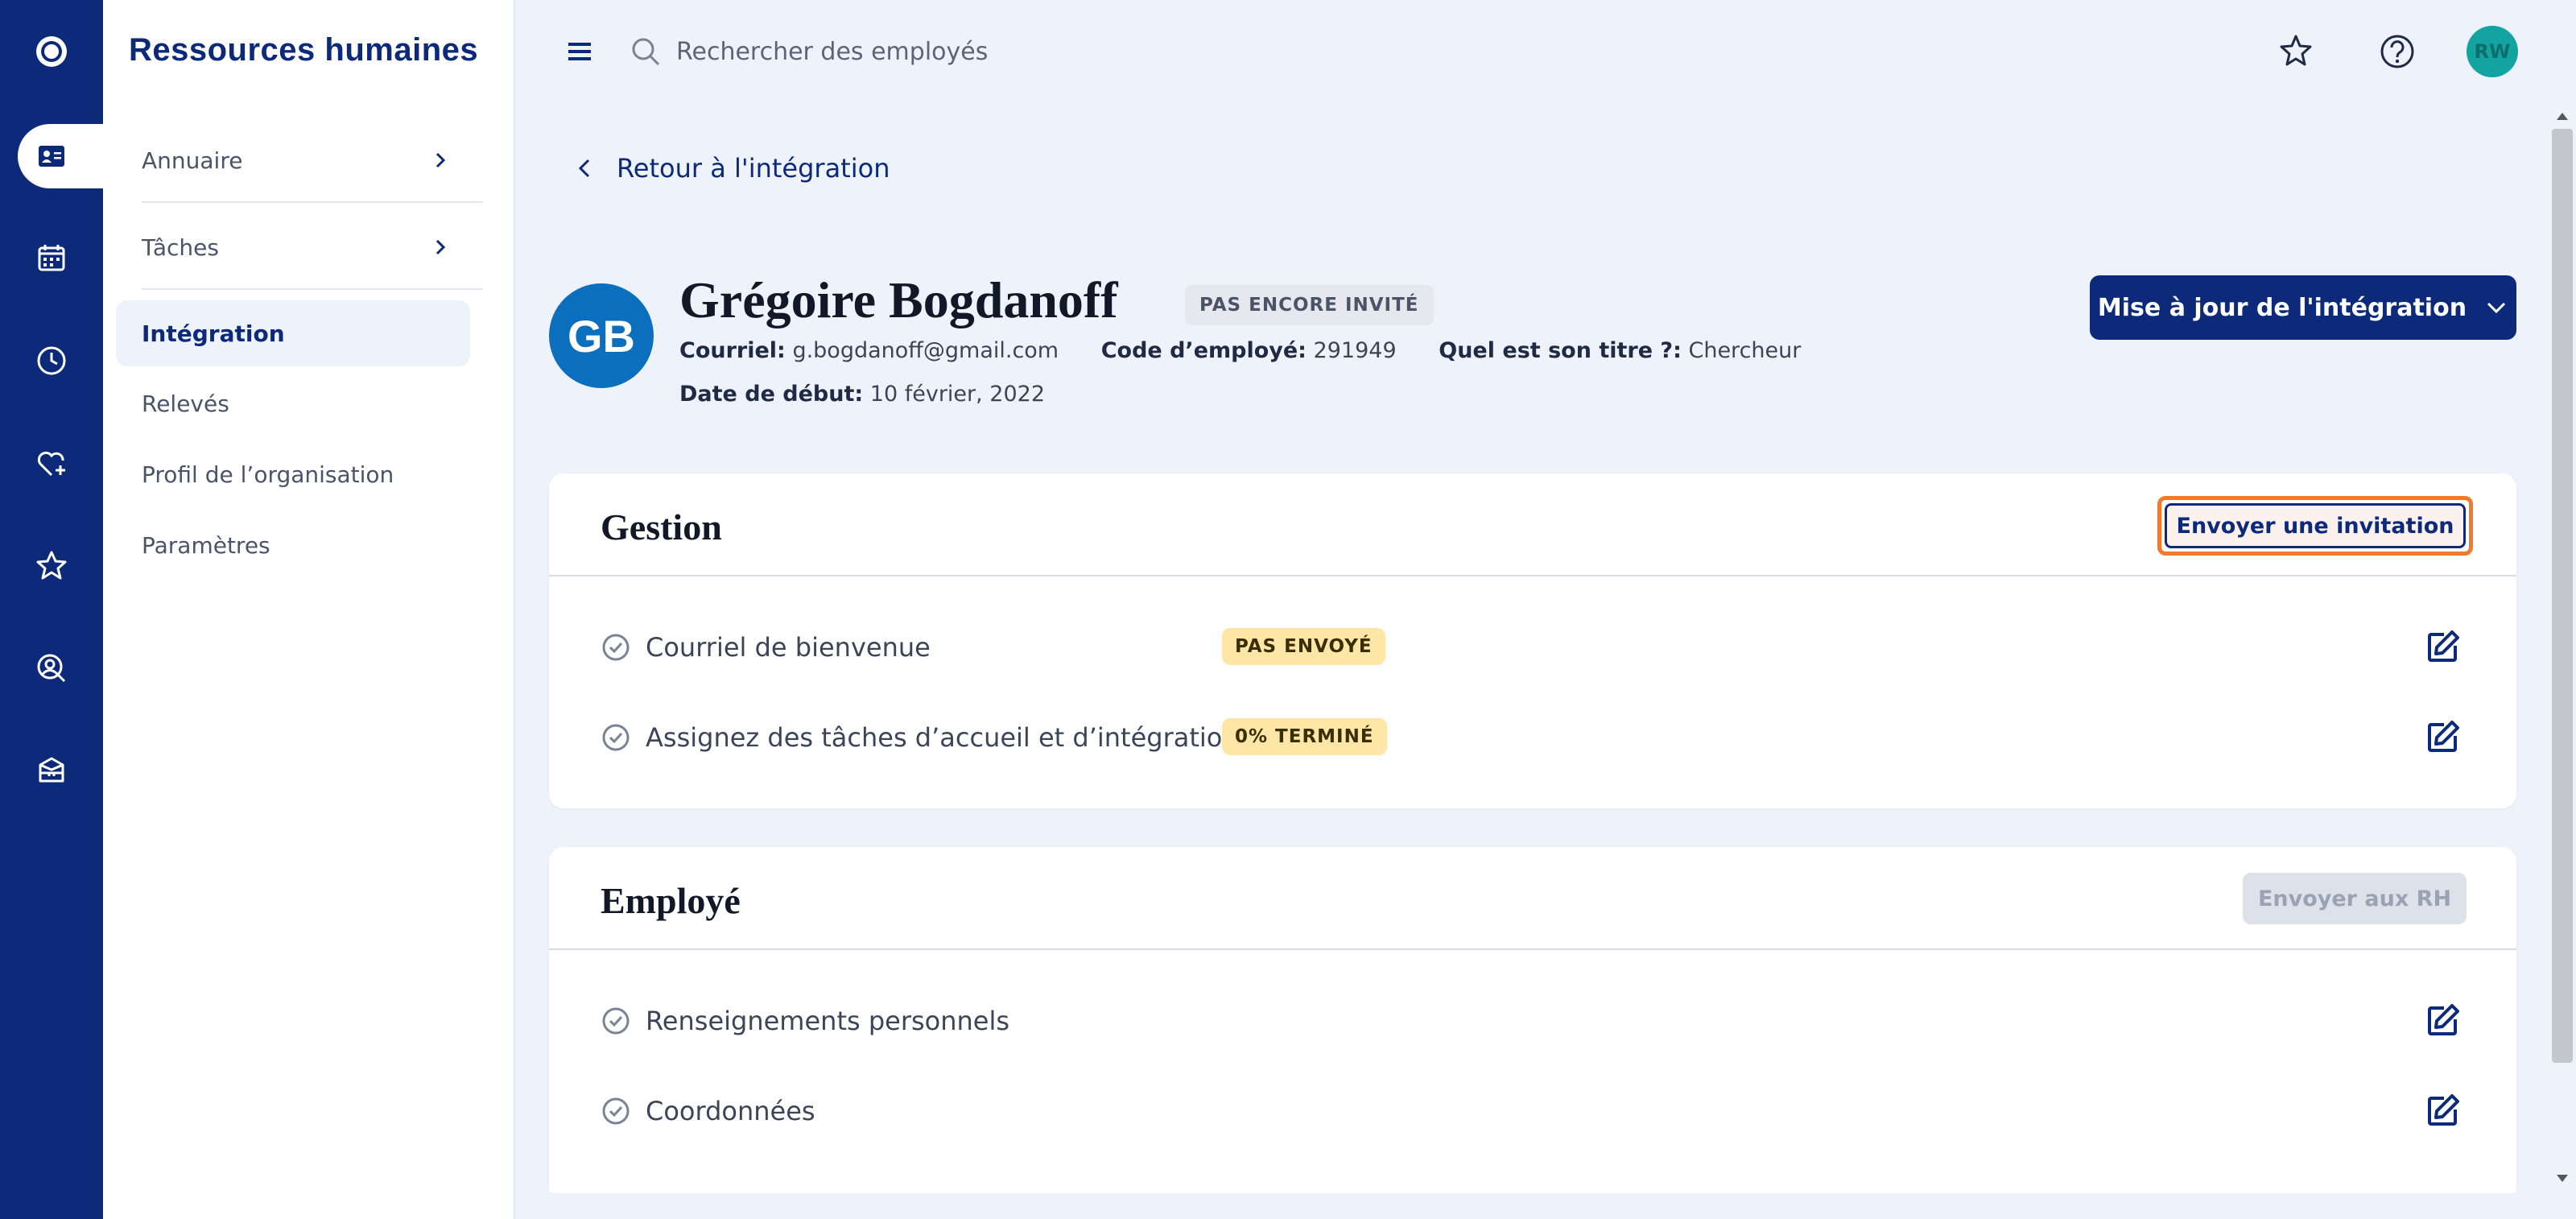  Describe the element at coordinates (2355, 898) in the screenshot. I see `send-to-hr-button: Envoyer aux RH` at that location.